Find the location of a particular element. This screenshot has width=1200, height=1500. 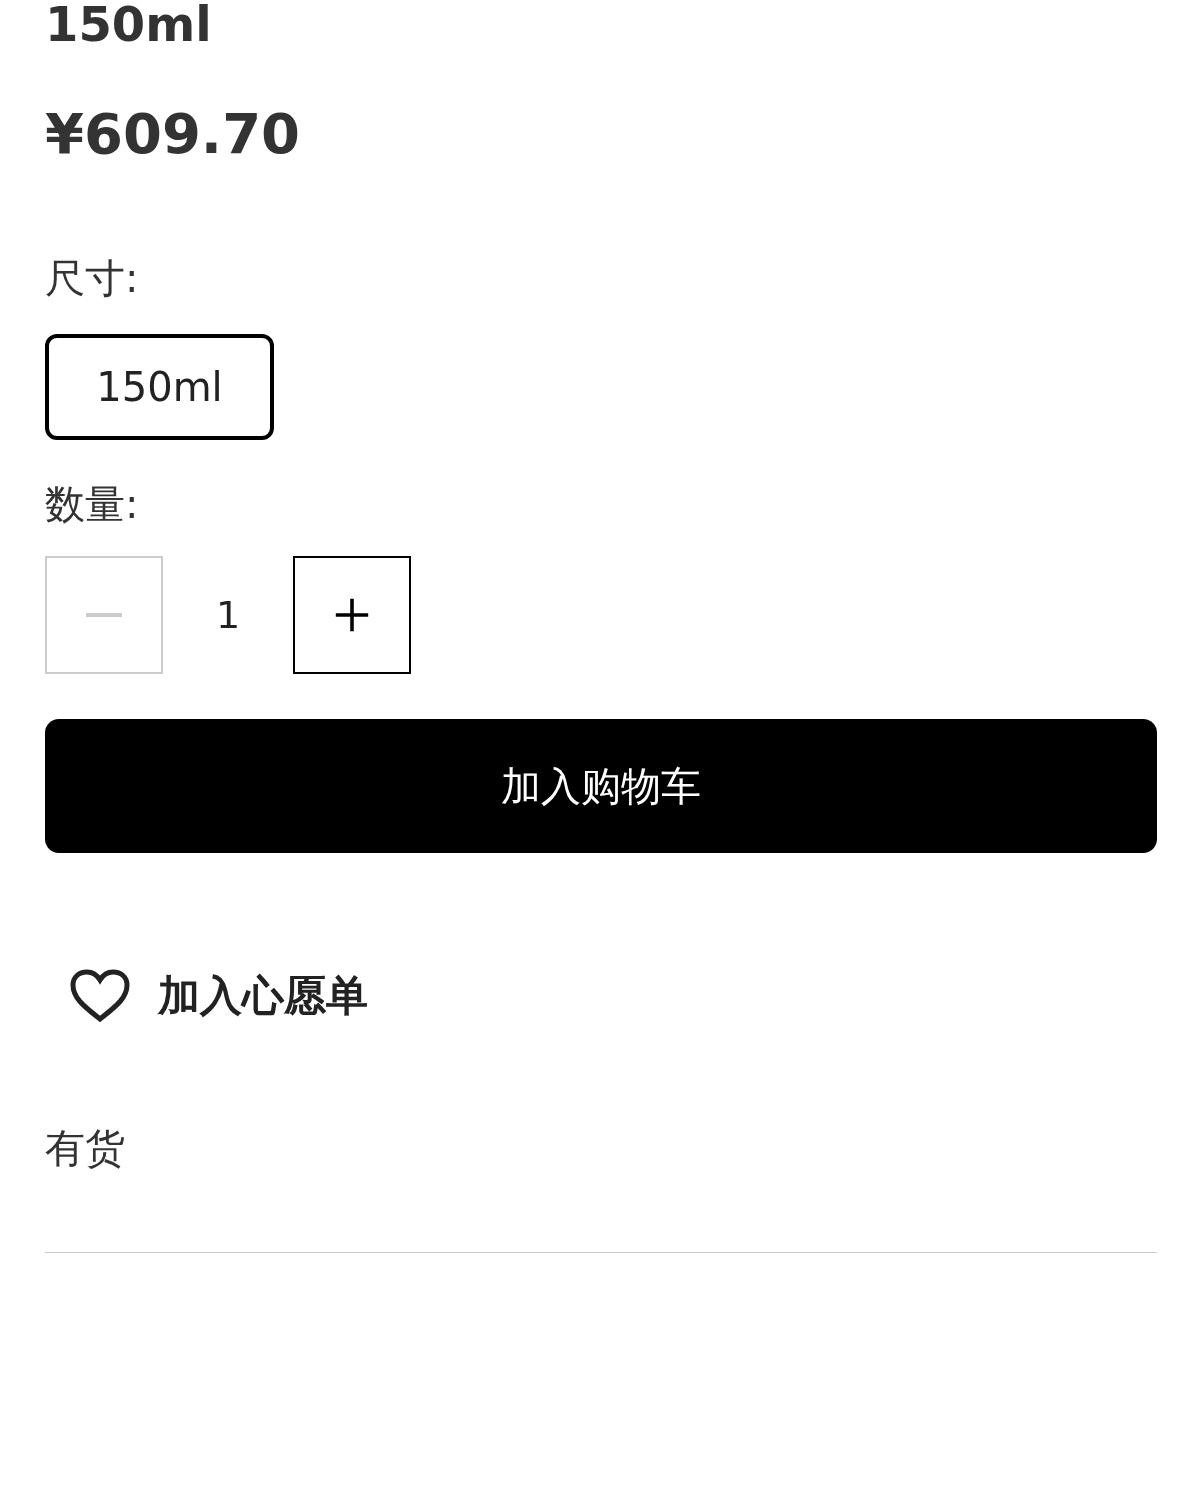

increase-button is located at coordinates (352, 615).